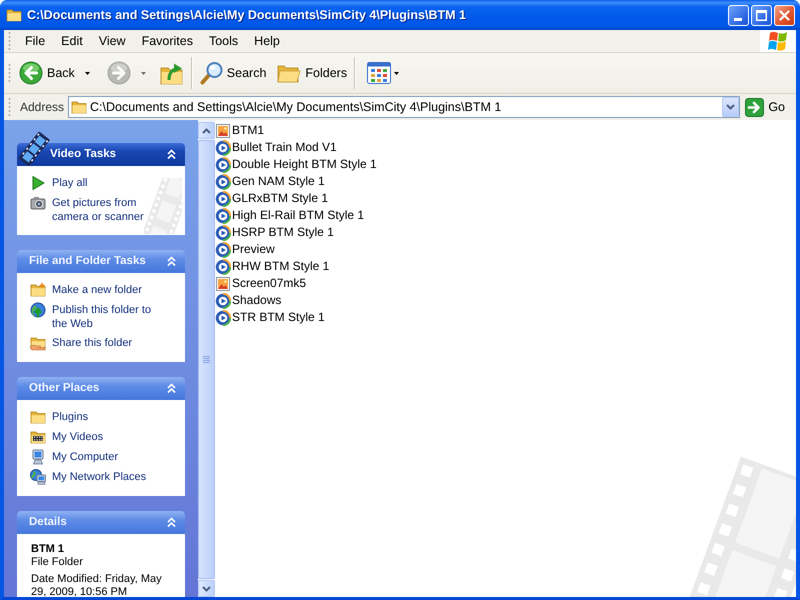 The image size is (800, 600). I want to click on network-icon, so click(38, 477).